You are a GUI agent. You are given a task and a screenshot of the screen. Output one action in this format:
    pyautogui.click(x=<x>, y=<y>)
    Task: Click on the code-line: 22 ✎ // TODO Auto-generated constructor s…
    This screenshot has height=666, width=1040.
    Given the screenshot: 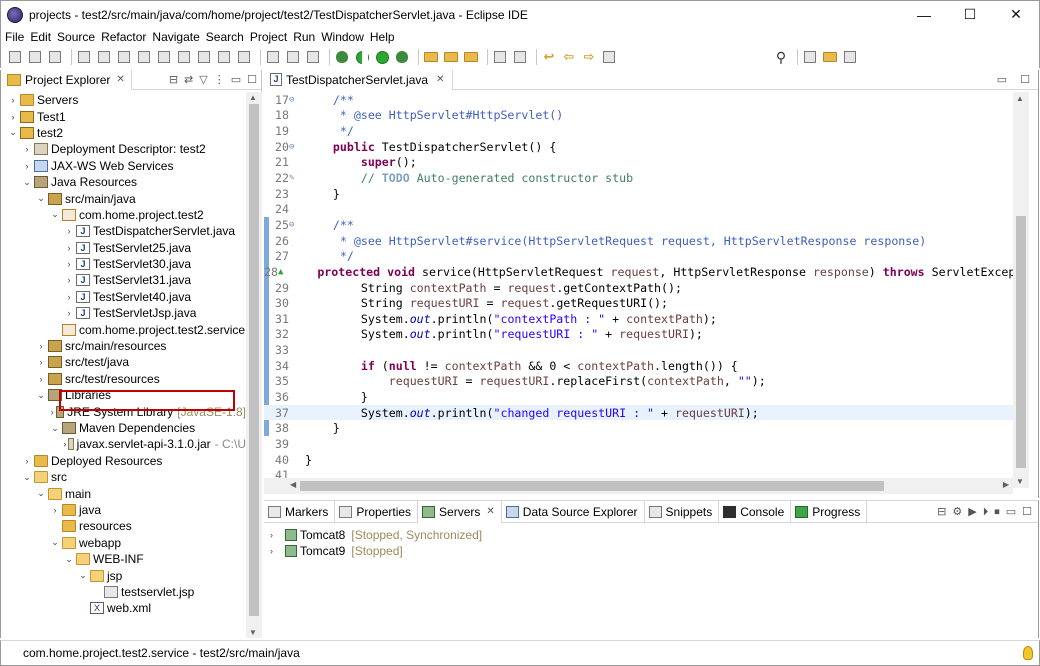 What is the action you would take?
    pyautogui.click(x=638, y=178)
    